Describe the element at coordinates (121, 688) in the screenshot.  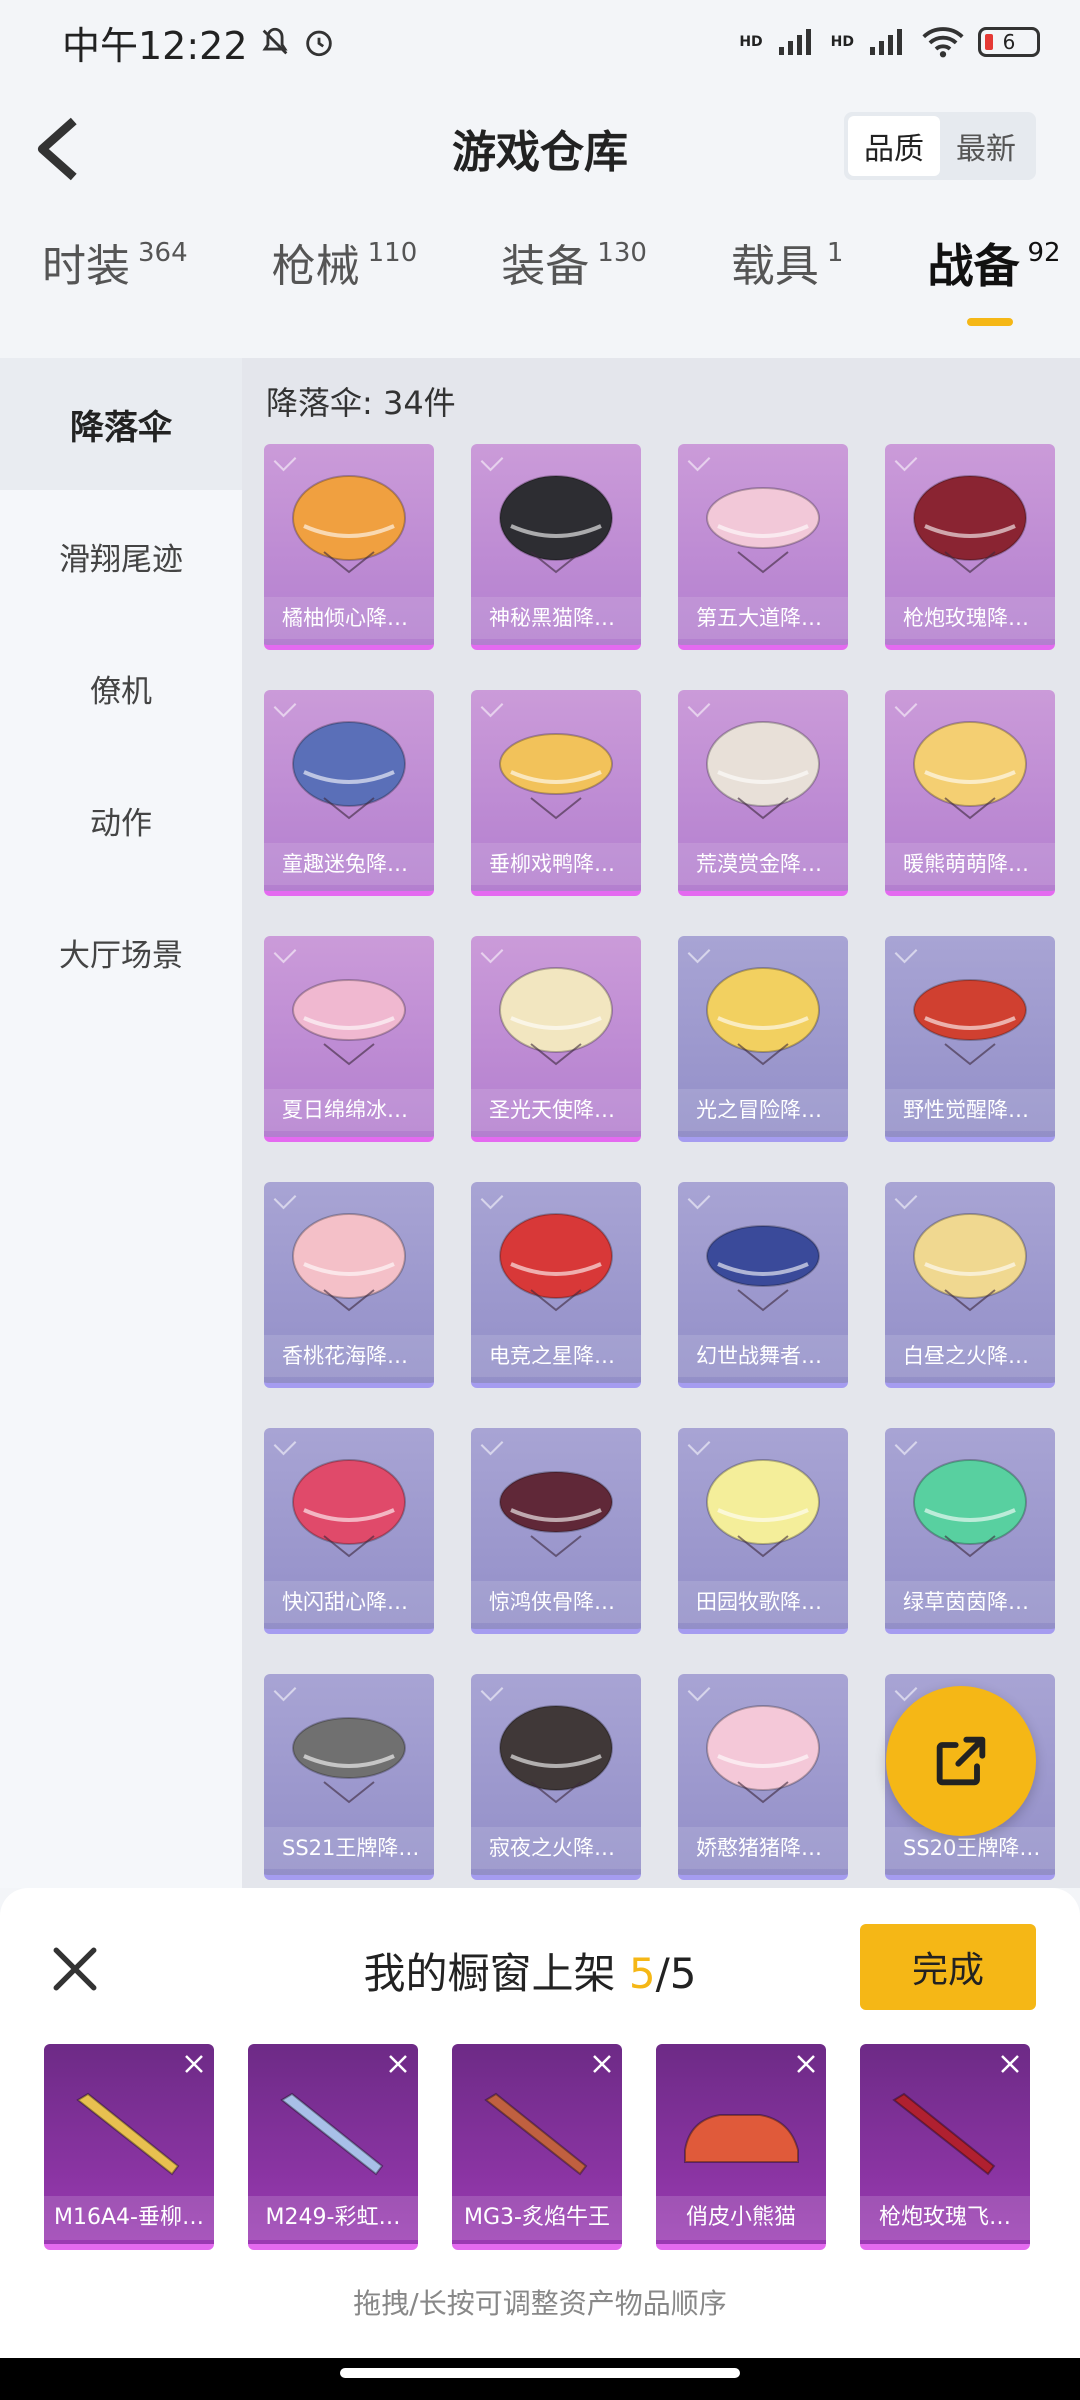
I see `sidebar-item-wingman: 僚机` at that location.